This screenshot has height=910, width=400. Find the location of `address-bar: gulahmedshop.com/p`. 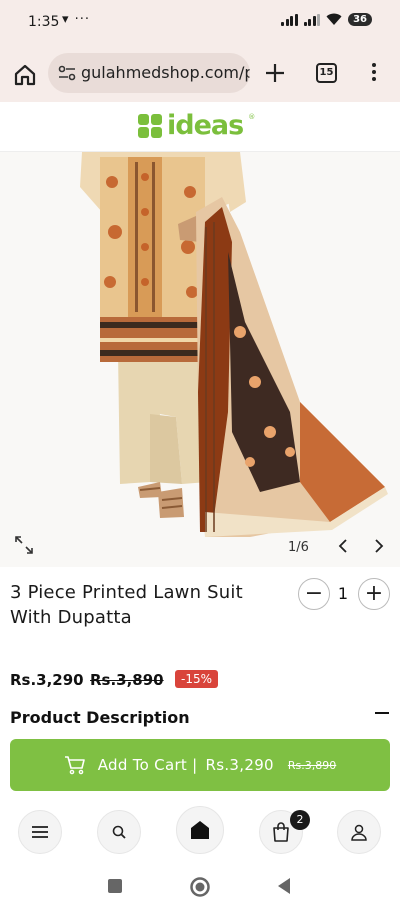

address-bar: gulahmedshop.com/p is located at coordinates (149, 73).